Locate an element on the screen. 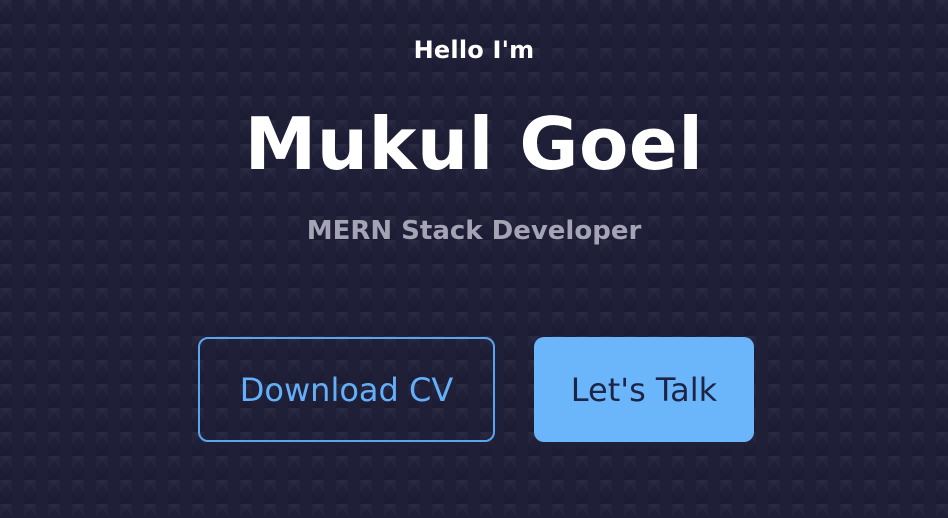 This screenshot has width=948, height=518. greeting-text: Hello I'm is located at coordinates (474, 50).